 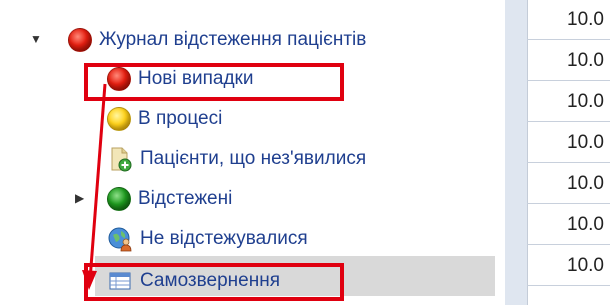 I want to click on green-circle-icon, so click(x=119, y=199).